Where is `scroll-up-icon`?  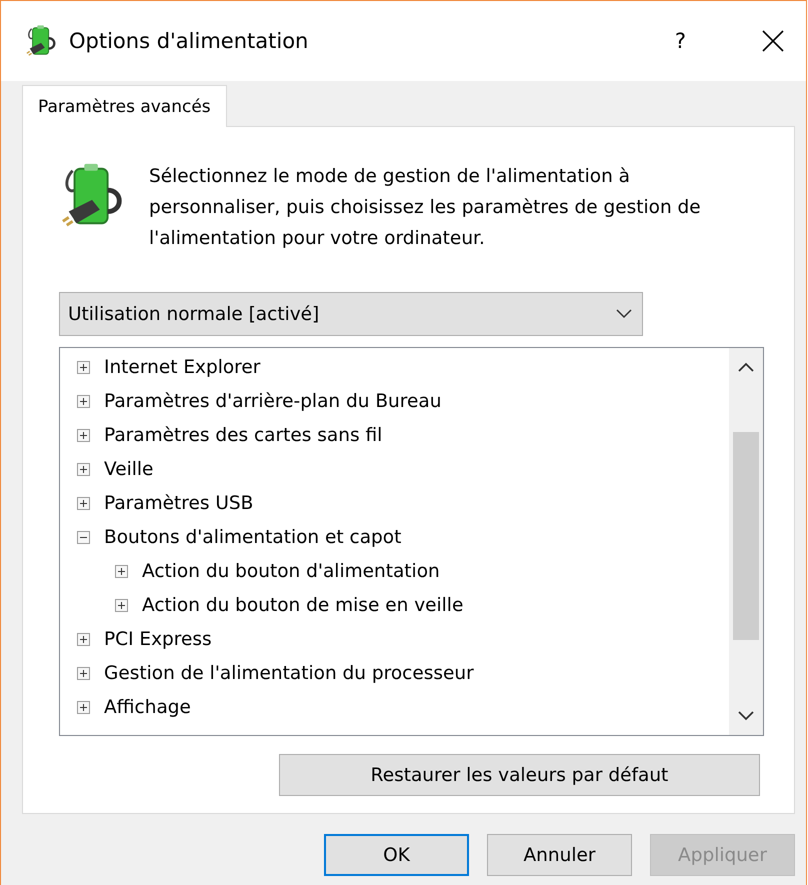 scroll-up-icon is located at coordinates (746, 367).